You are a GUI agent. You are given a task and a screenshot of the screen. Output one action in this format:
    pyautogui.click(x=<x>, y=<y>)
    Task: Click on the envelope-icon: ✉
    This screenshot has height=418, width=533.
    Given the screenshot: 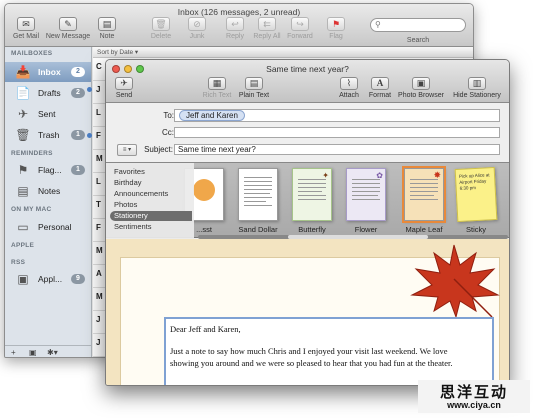 What is the action you would take?
    pyautogui.click(x=26, y=24)
    